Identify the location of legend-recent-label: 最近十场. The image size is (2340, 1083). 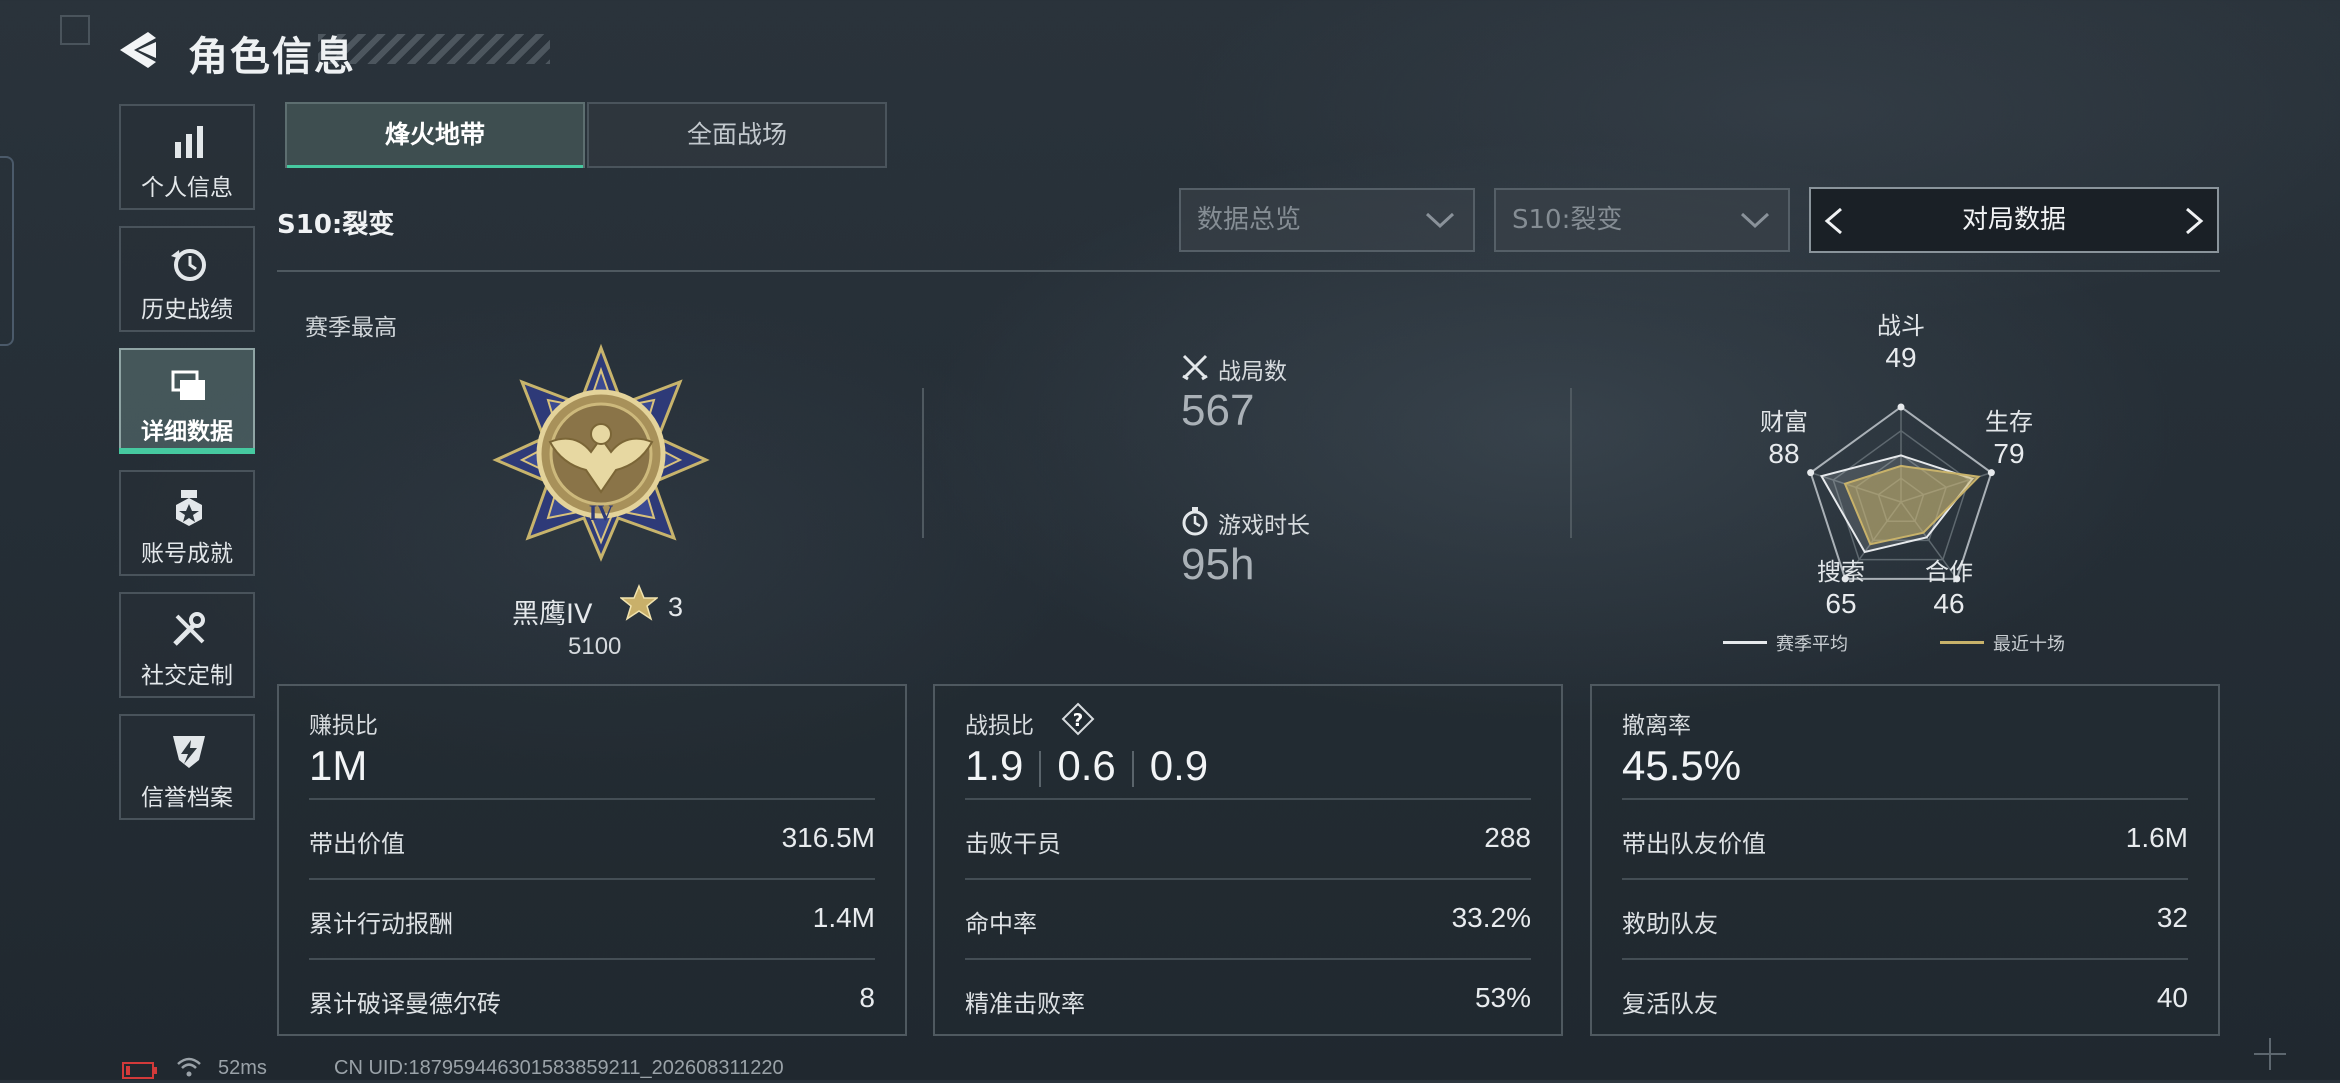
(2029, 644).